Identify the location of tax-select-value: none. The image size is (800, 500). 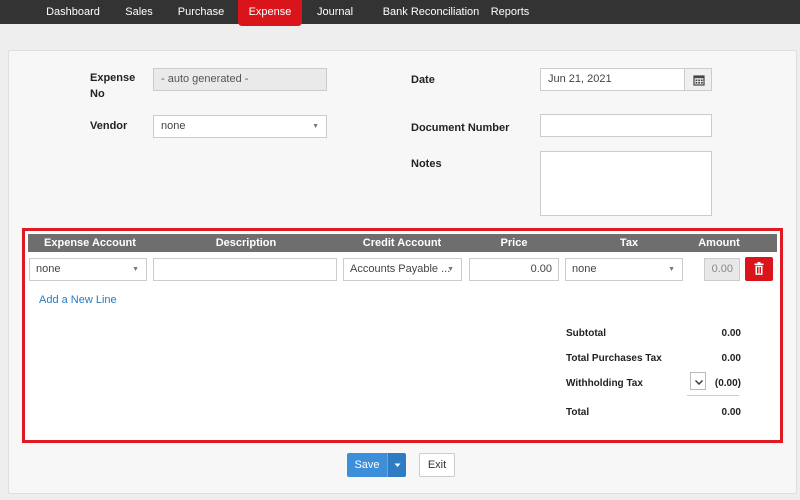
(584, 269).